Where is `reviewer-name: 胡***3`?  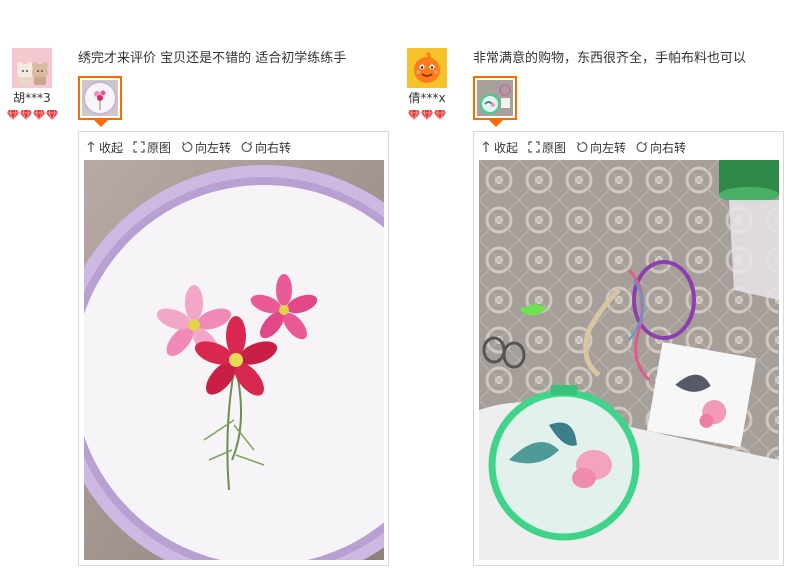 reviewer-name: 胡***3 is located at coordinates (32, 98).